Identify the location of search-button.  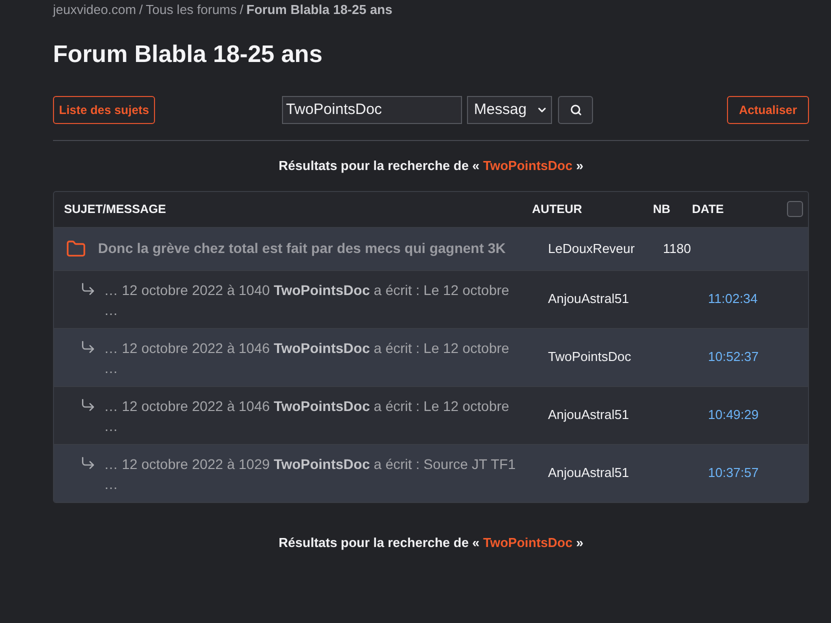
(576, 110).